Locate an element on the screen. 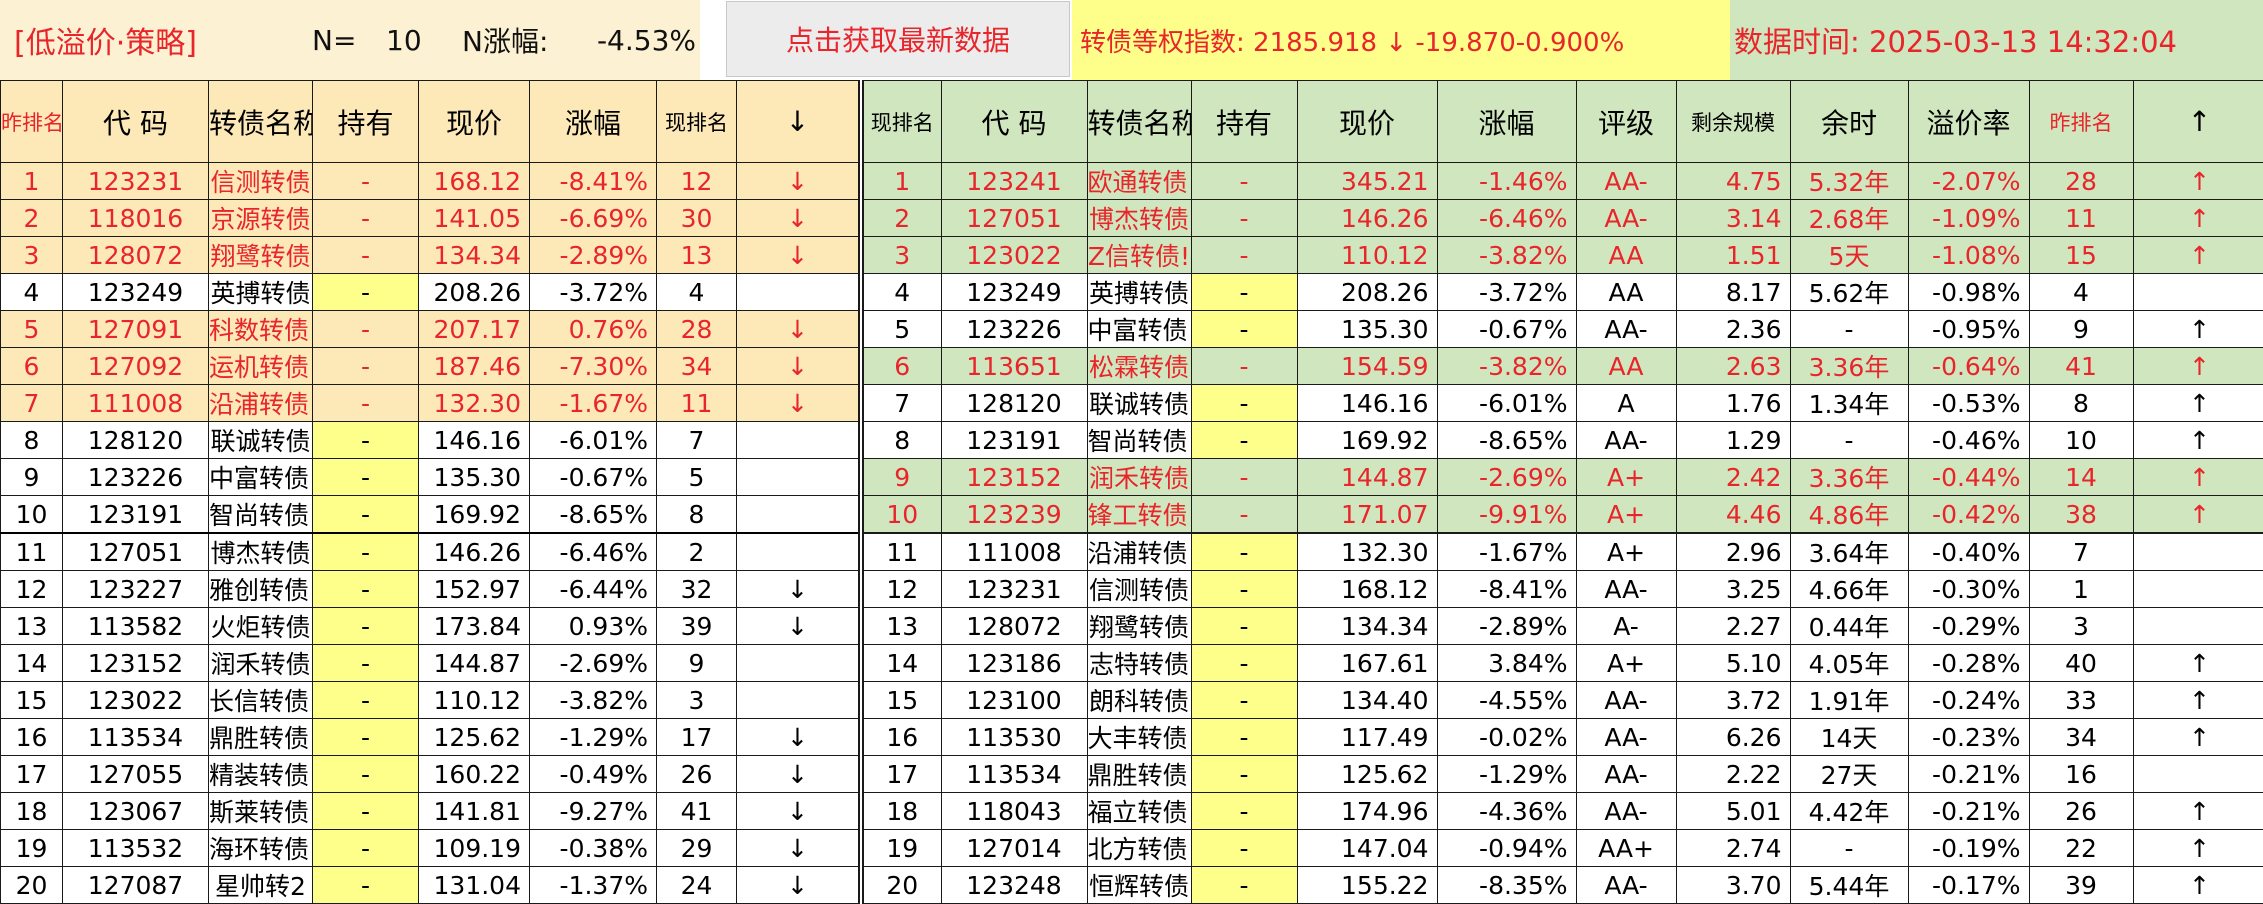 The width and height of the screenshot is (2263, 904). cell-bond-name: 星帅转2 is located at coordinates (260, 885).